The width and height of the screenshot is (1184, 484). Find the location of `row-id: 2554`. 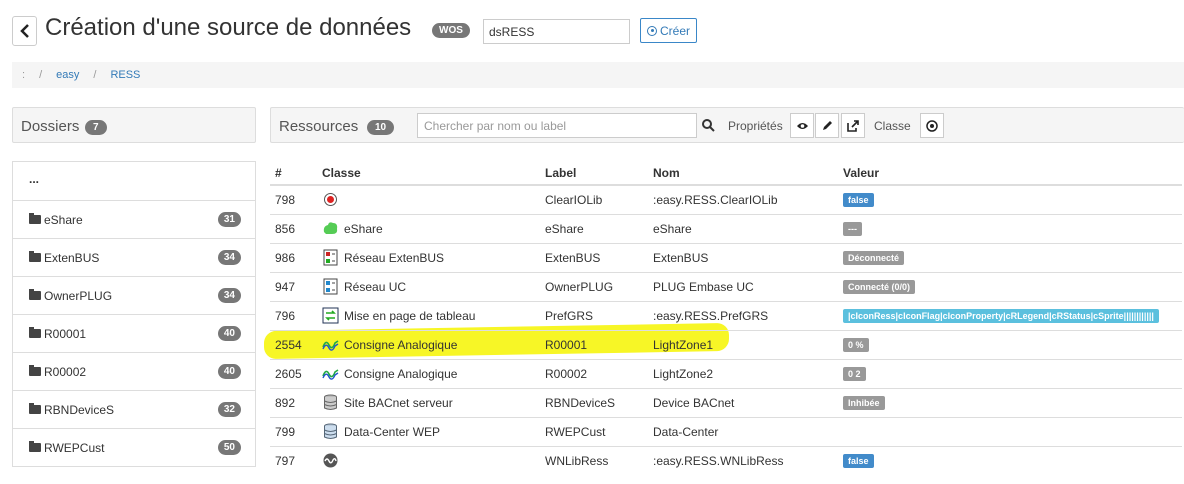

row-id: 2554 is located at coordinates (293, 344).